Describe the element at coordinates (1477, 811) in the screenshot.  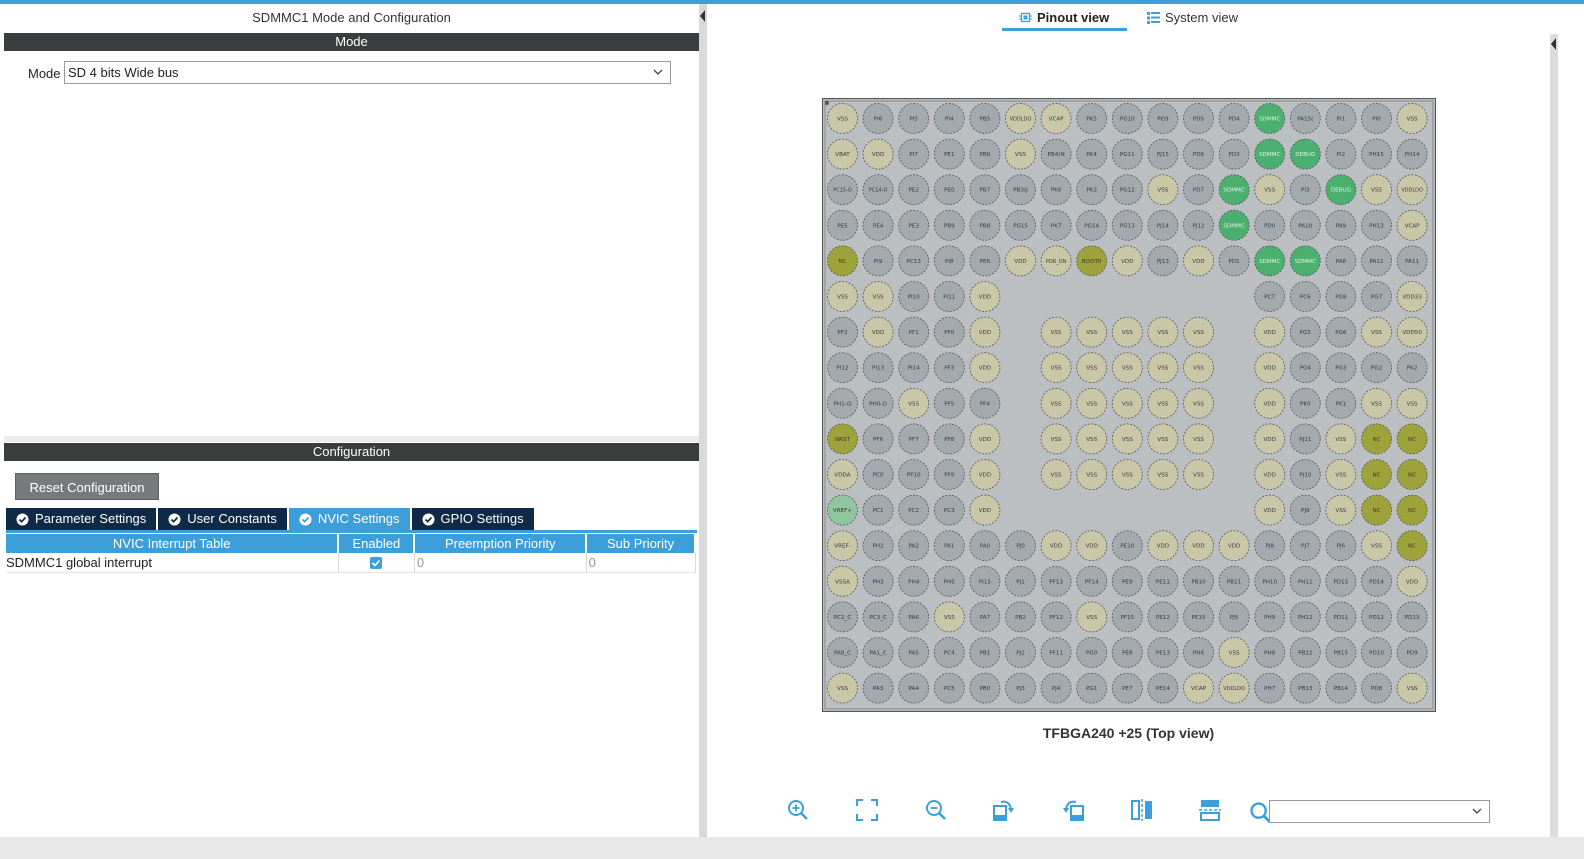
I see `chevron-down-icon` at that location.